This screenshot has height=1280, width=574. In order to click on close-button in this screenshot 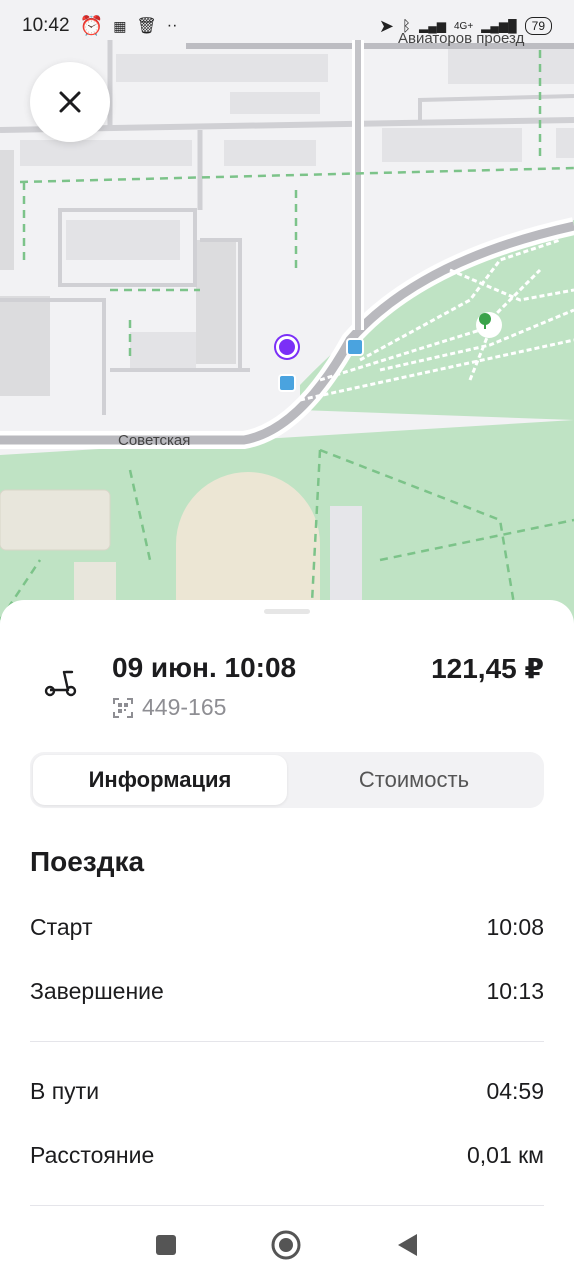, I will do `click(70, 102)`.